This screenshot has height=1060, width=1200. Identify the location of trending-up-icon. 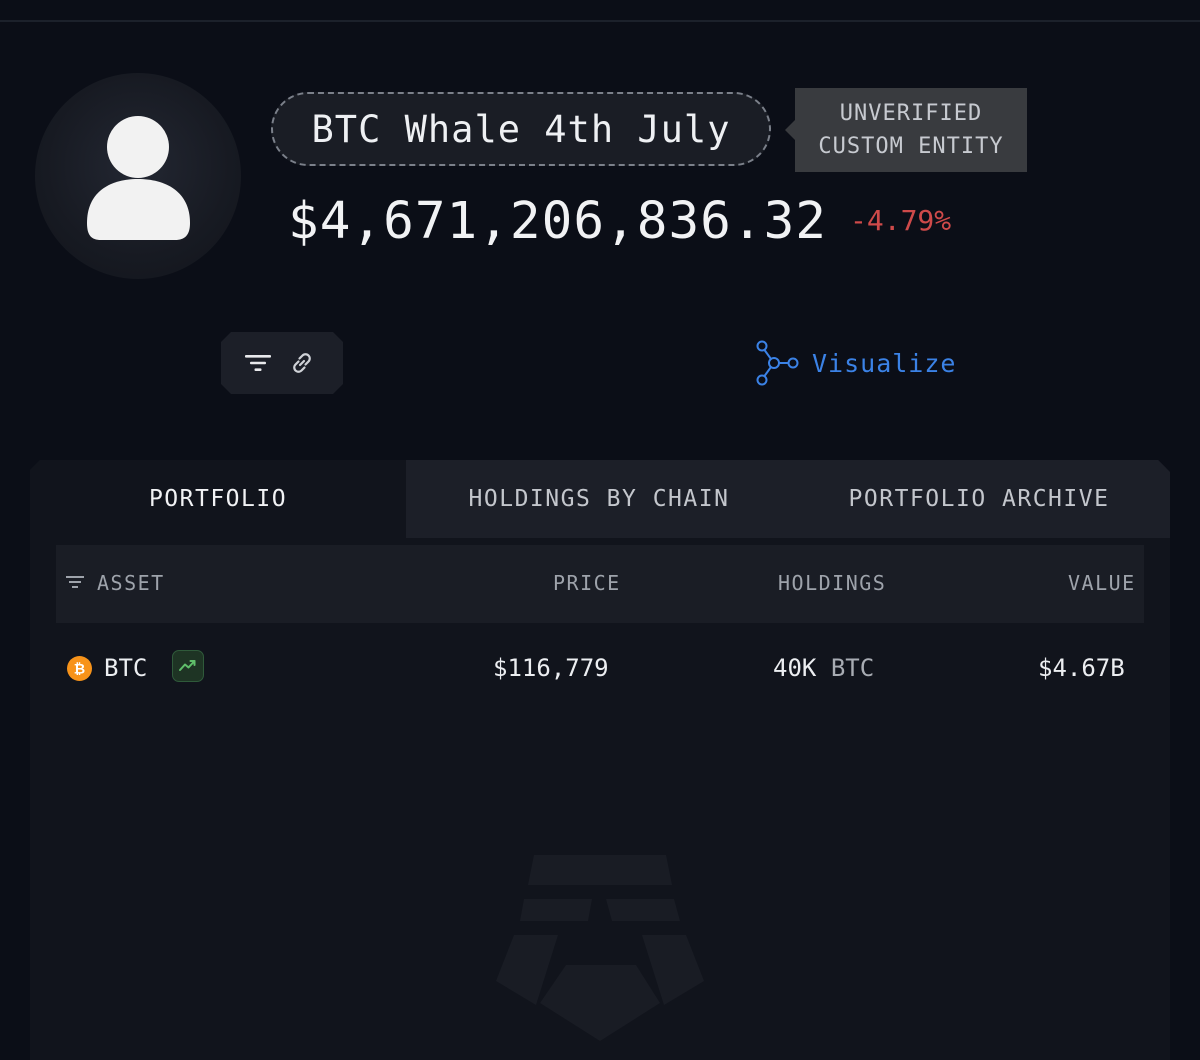
(187, 665).